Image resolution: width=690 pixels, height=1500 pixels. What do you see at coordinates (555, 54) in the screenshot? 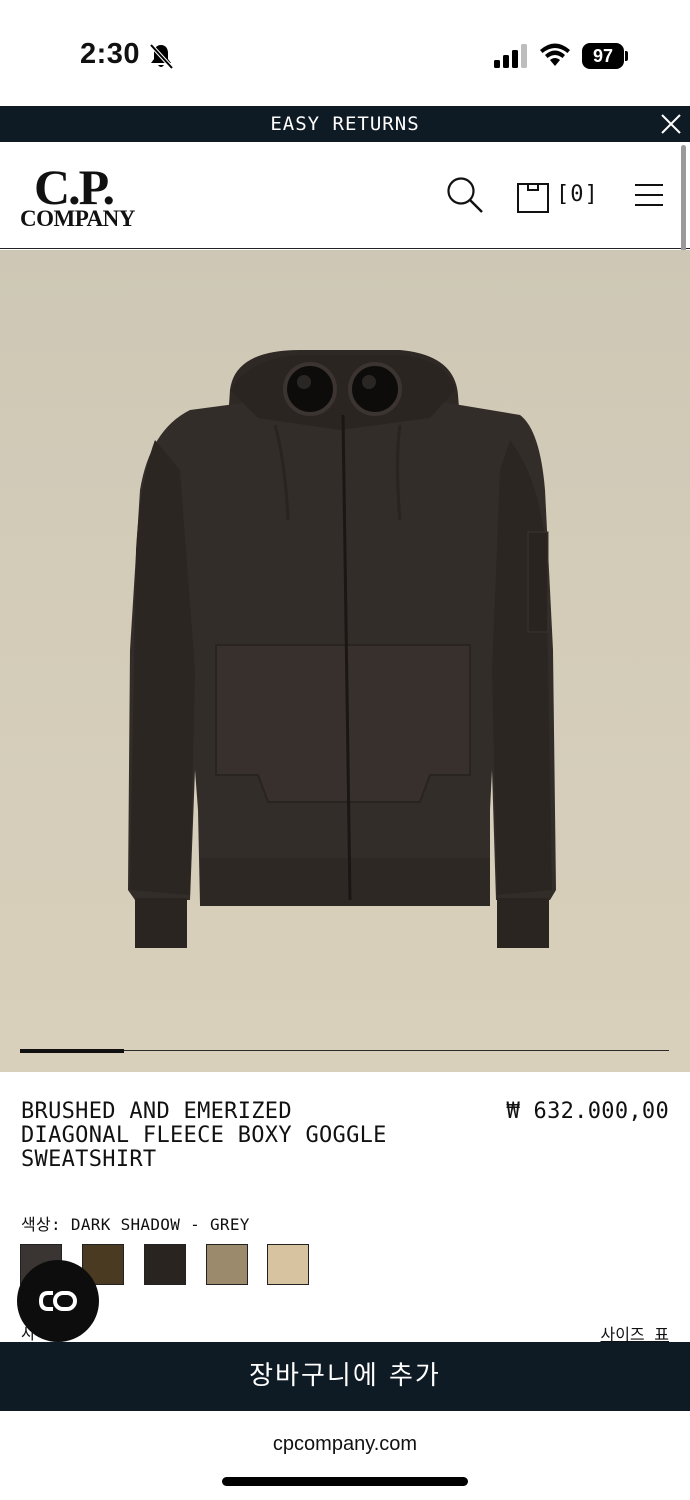
I see `wifi-icon` at bounding box center [555, 54].